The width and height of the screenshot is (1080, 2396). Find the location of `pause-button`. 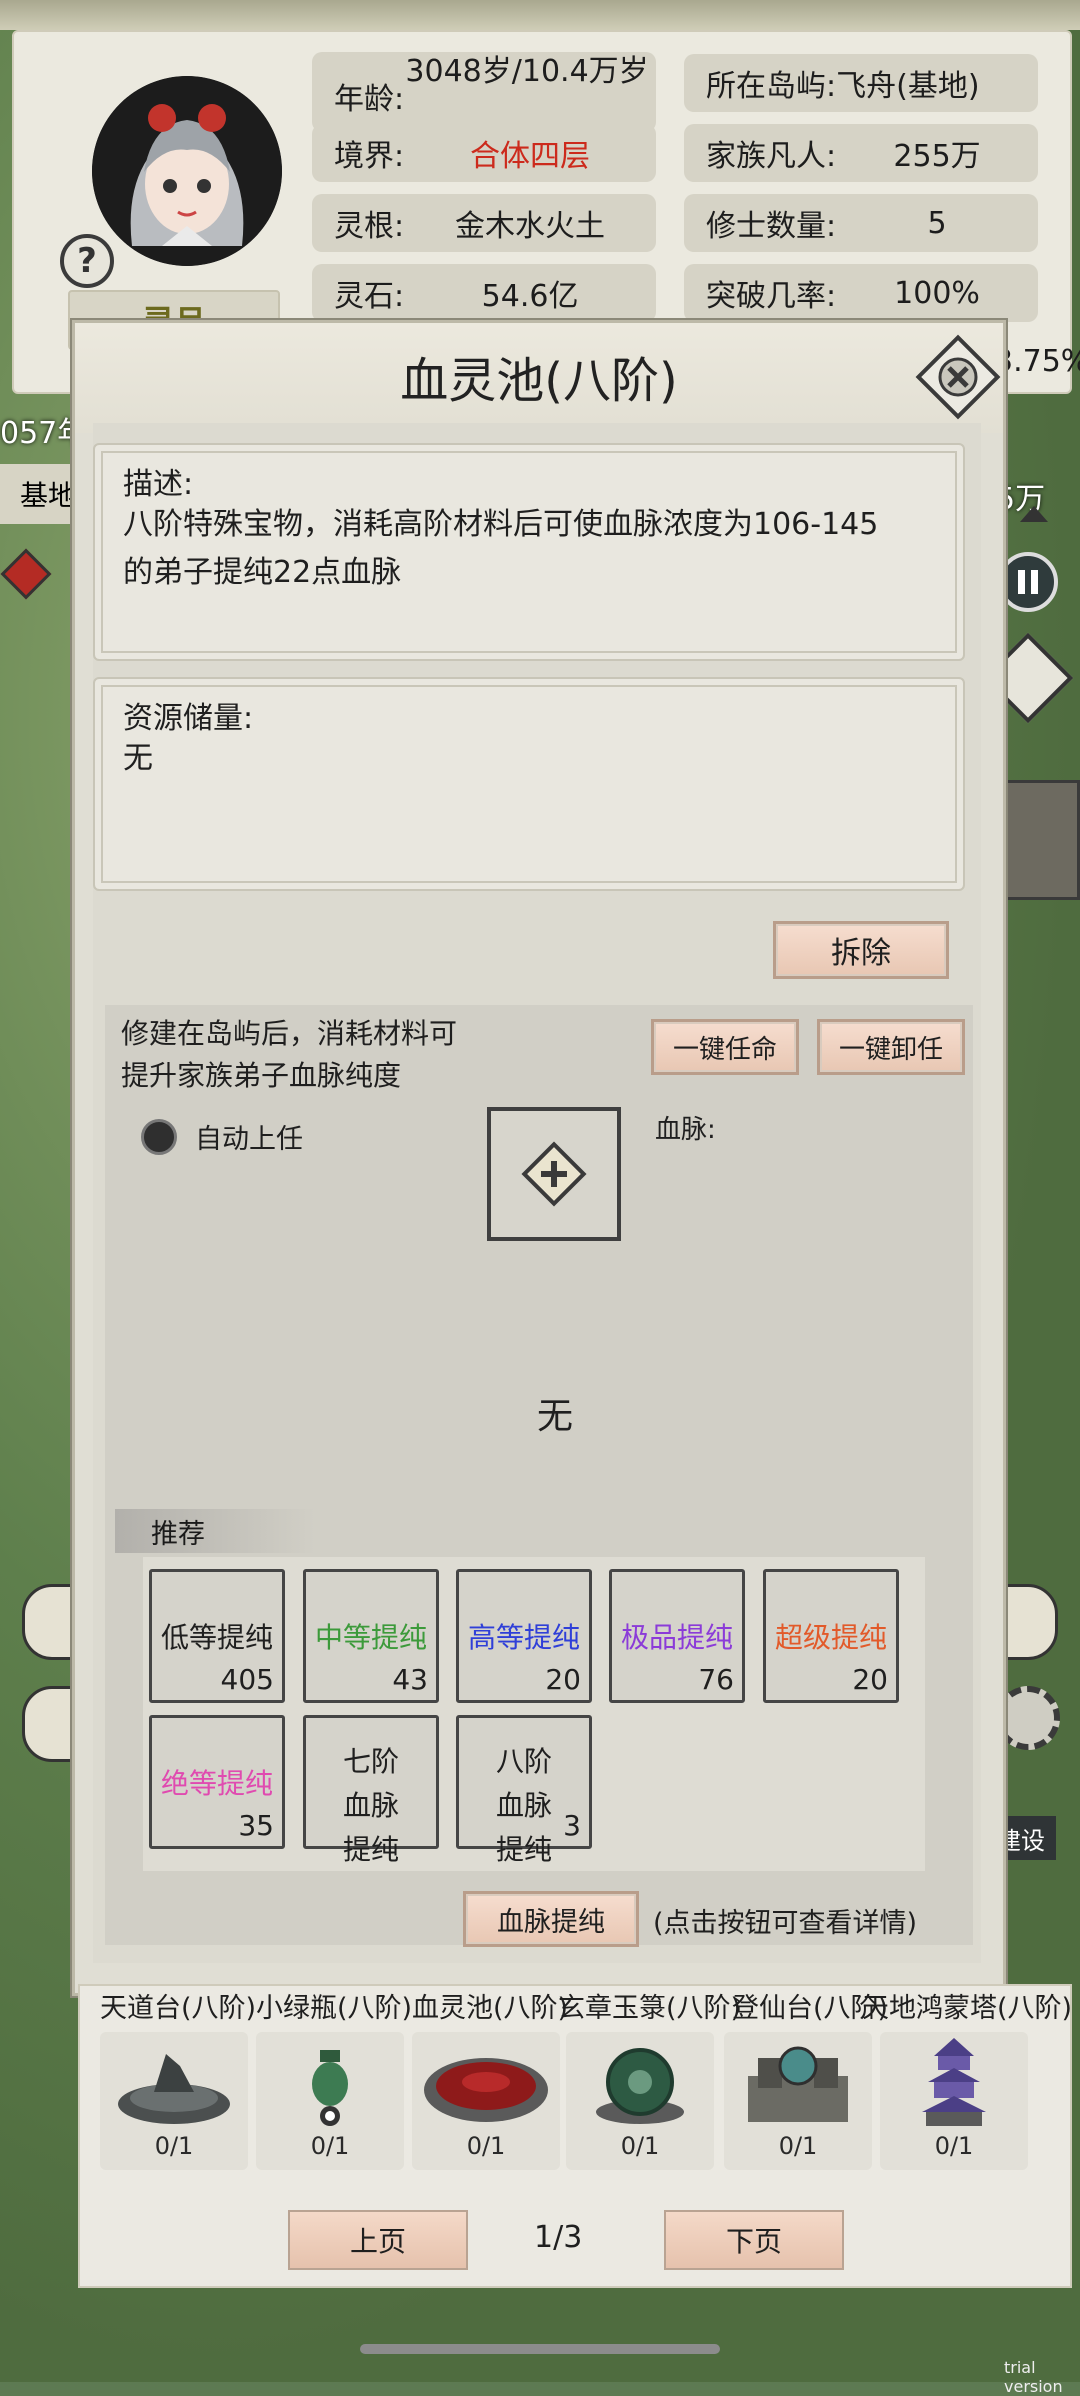

pause-button is located at coordinates (1028, 582).